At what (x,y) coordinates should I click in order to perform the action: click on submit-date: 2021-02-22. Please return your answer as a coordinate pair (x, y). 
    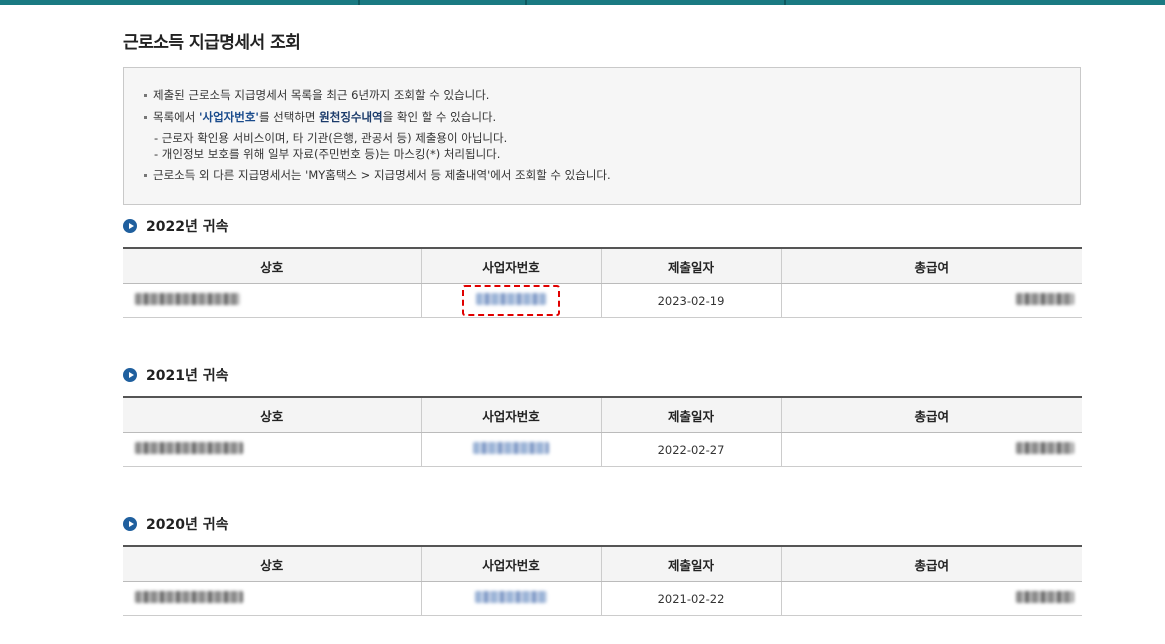
    Looking at the image, I should click on (690, 598).